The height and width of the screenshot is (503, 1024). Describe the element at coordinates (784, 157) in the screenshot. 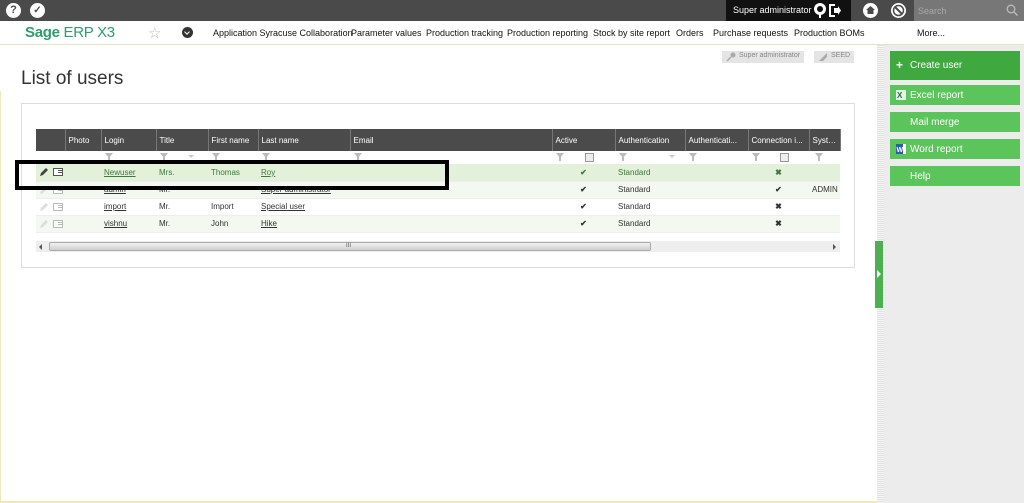

I see `connection-filter-checkbox` at that location.